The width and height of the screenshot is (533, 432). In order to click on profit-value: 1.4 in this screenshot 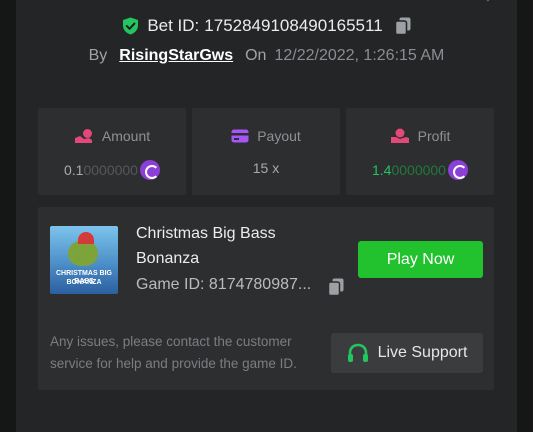, I will do `click(382, 170)`.